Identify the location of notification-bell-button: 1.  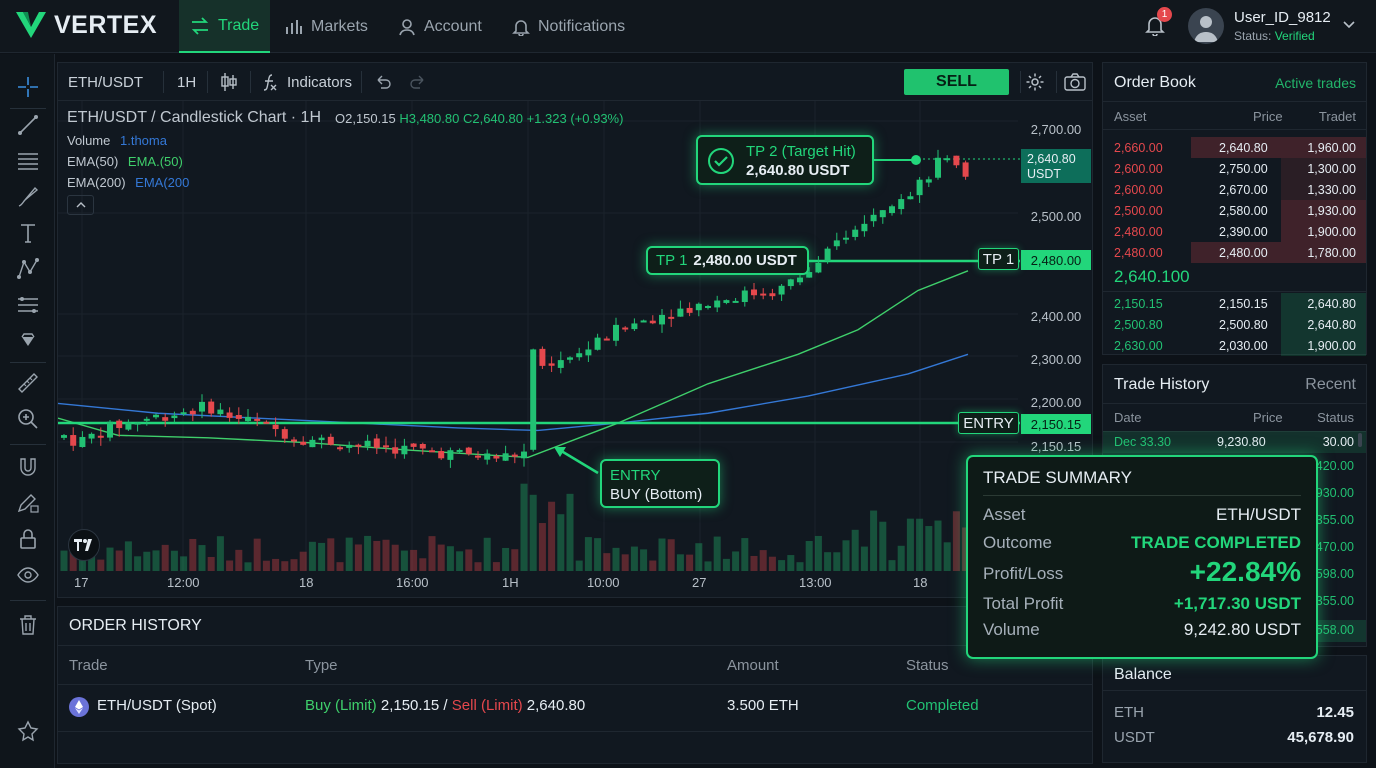
(1158, 23).